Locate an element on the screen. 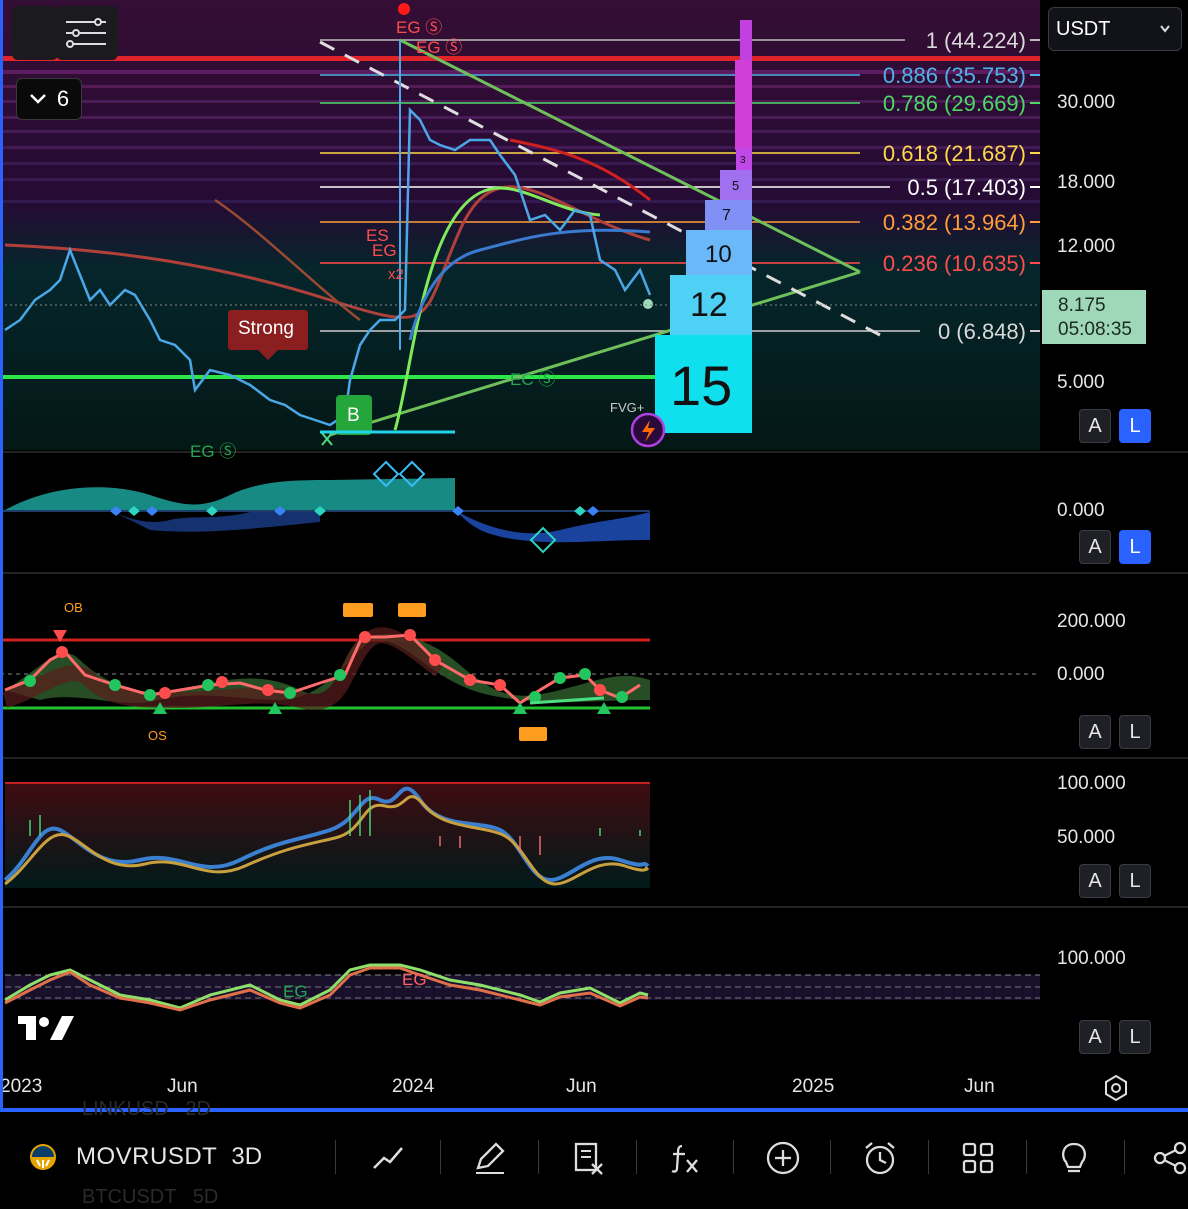  add-plus-icon is located at coordinates (783, 1158).